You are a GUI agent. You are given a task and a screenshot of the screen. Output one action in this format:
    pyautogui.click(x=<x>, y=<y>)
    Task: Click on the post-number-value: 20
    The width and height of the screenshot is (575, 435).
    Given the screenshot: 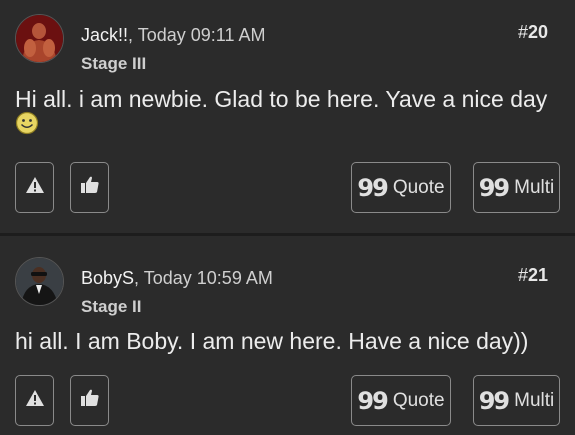 What is the action you would take?
    pyautogui.click(x=537, y=32)
    